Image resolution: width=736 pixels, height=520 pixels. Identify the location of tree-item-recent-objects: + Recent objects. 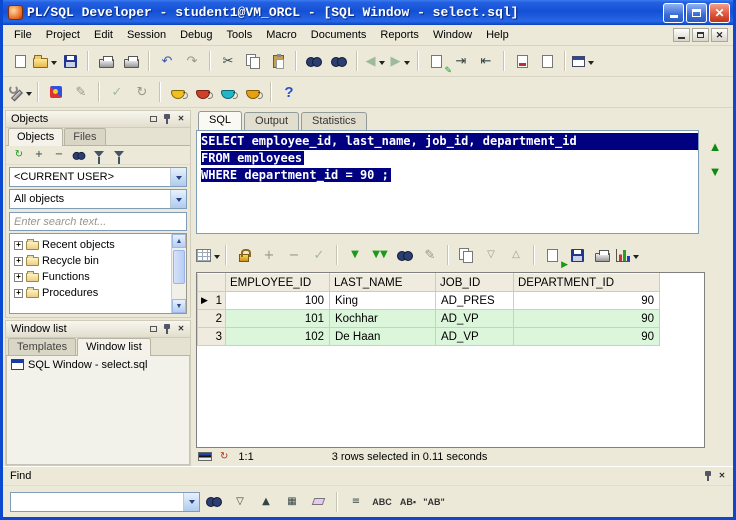
(92, 245).